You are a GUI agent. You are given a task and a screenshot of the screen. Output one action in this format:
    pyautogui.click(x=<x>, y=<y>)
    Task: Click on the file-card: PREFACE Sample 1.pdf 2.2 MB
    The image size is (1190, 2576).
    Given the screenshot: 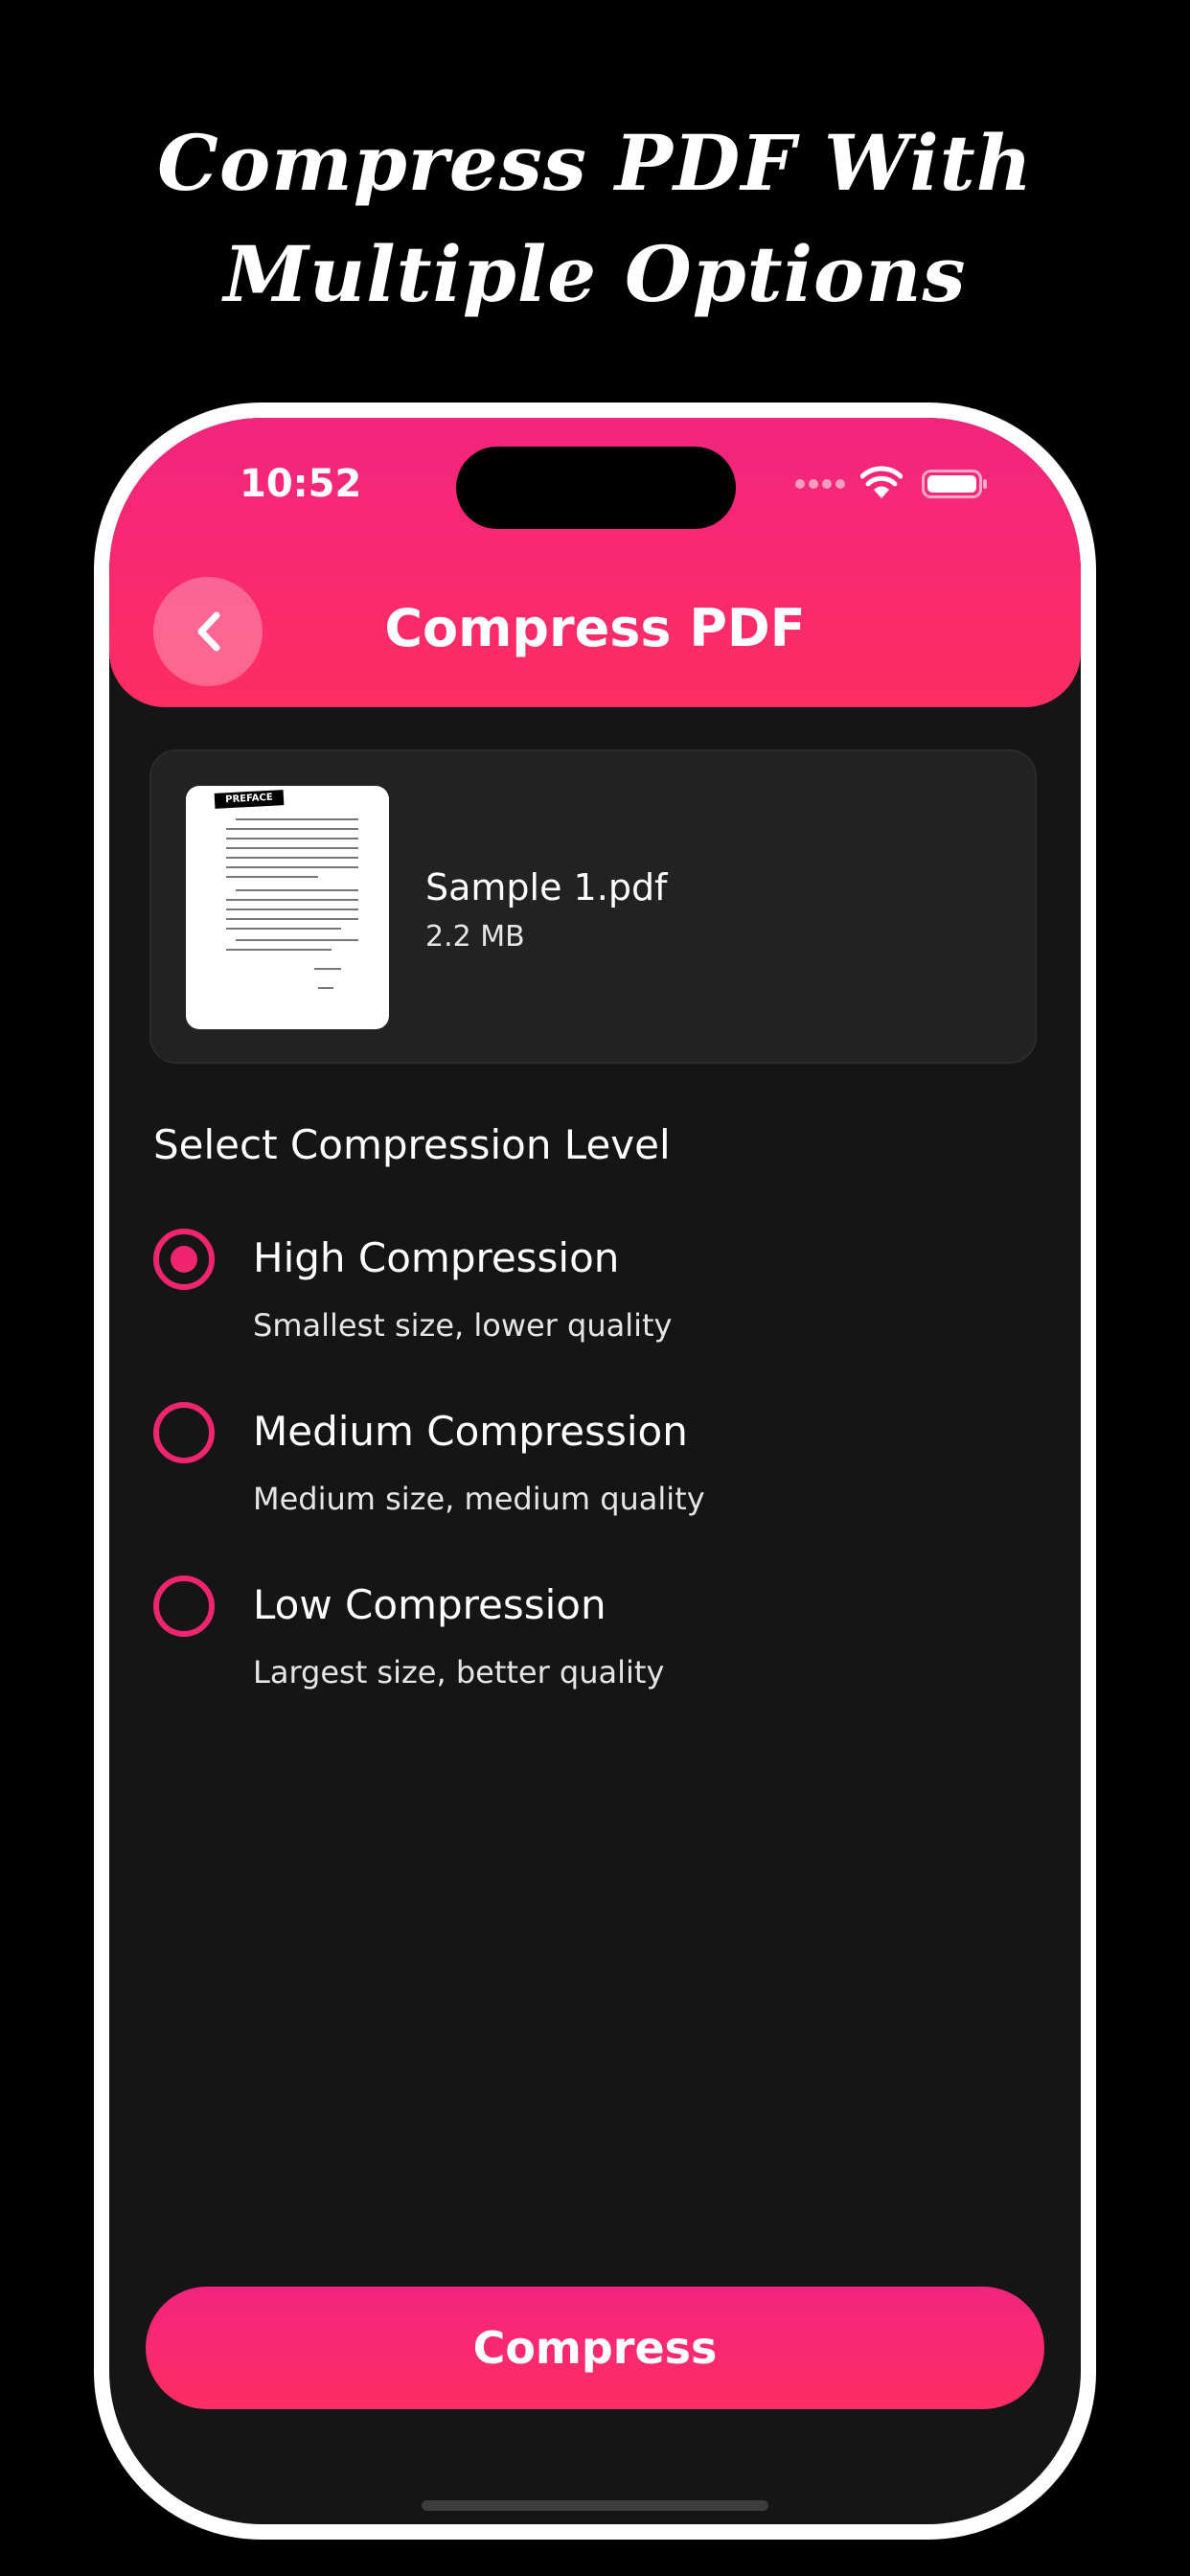 What is the action you would take?
    pyautogui.click(x=593, y=906)
    